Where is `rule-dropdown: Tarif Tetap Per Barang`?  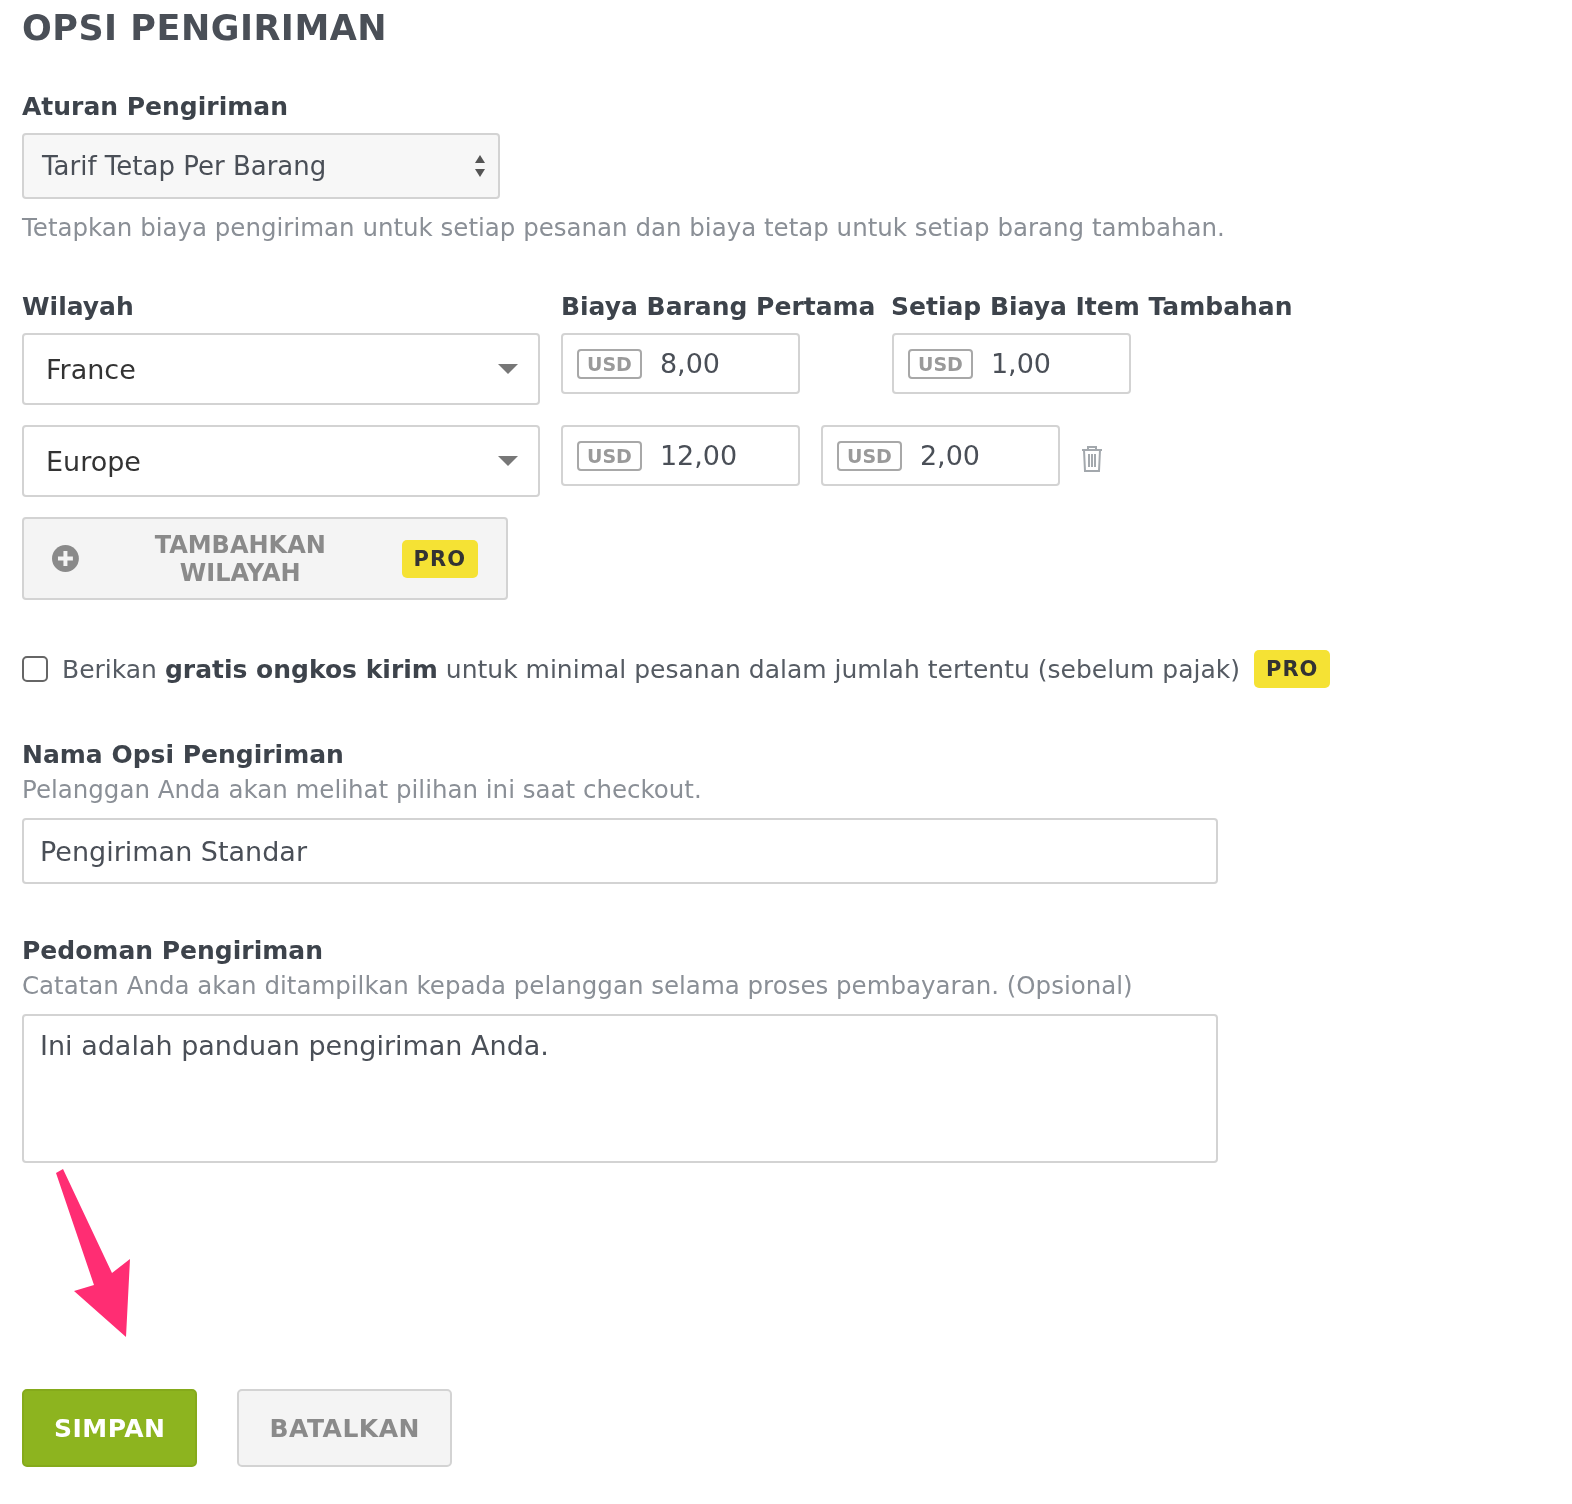 rule-dropdown: Tarif Tetap Per Barang is located at coordinates (261, 166).